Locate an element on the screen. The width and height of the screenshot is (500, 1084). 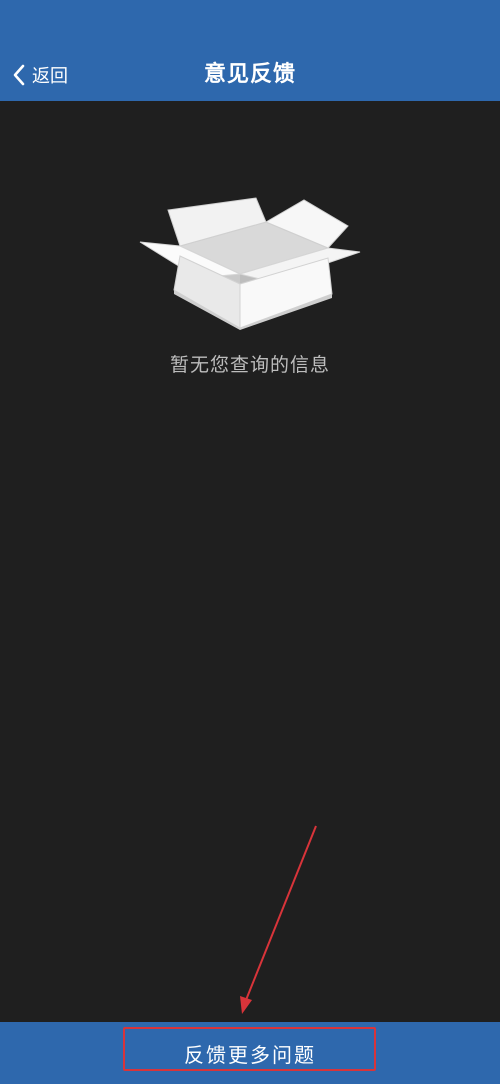
open-box-icon is located at coordinates (250, 263).